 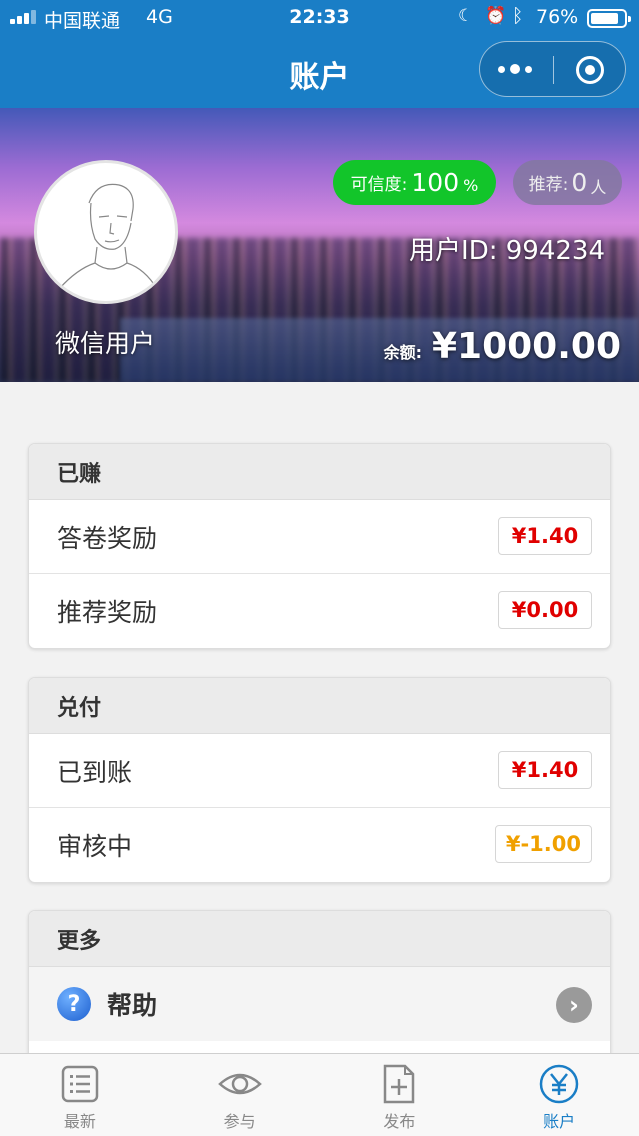 I want to click on more-card: 更多 ? 帮助 ›, so click(x=319, y=985).